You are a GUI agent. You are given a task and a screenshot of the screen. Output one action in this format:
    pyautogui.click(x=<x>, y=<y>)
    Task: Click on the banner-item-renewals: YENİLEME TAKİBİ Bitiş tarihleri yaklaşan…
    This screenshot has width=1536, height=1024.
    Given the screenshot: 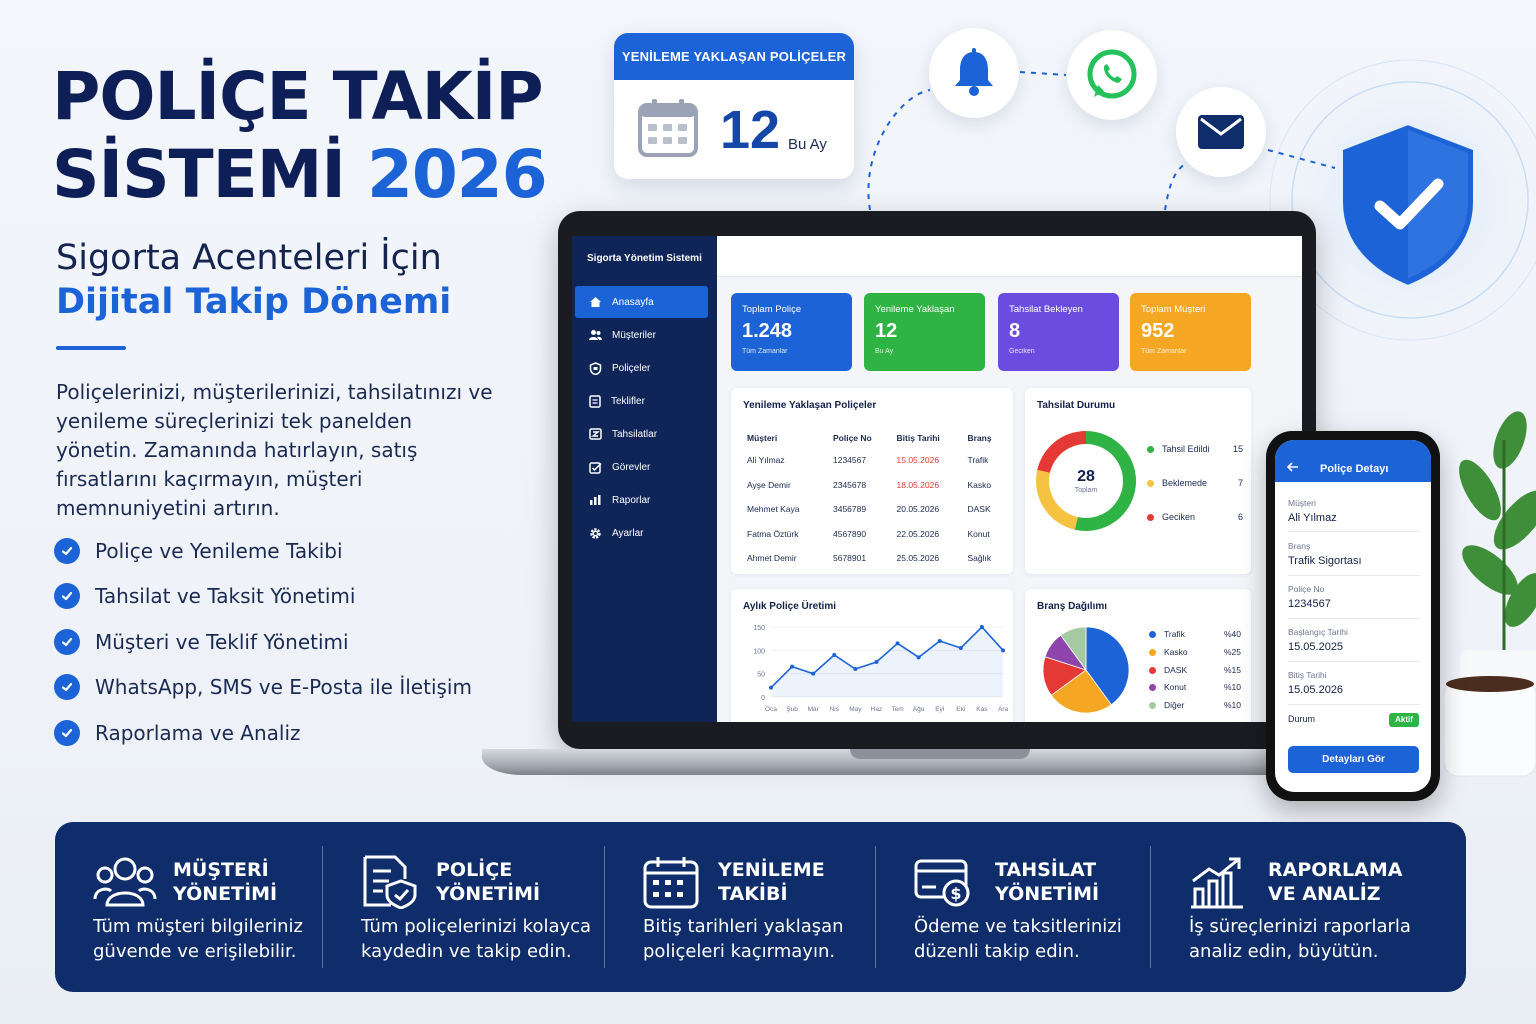 What is the action you would take?
    pyautogui.click(x=768, y=907)
    